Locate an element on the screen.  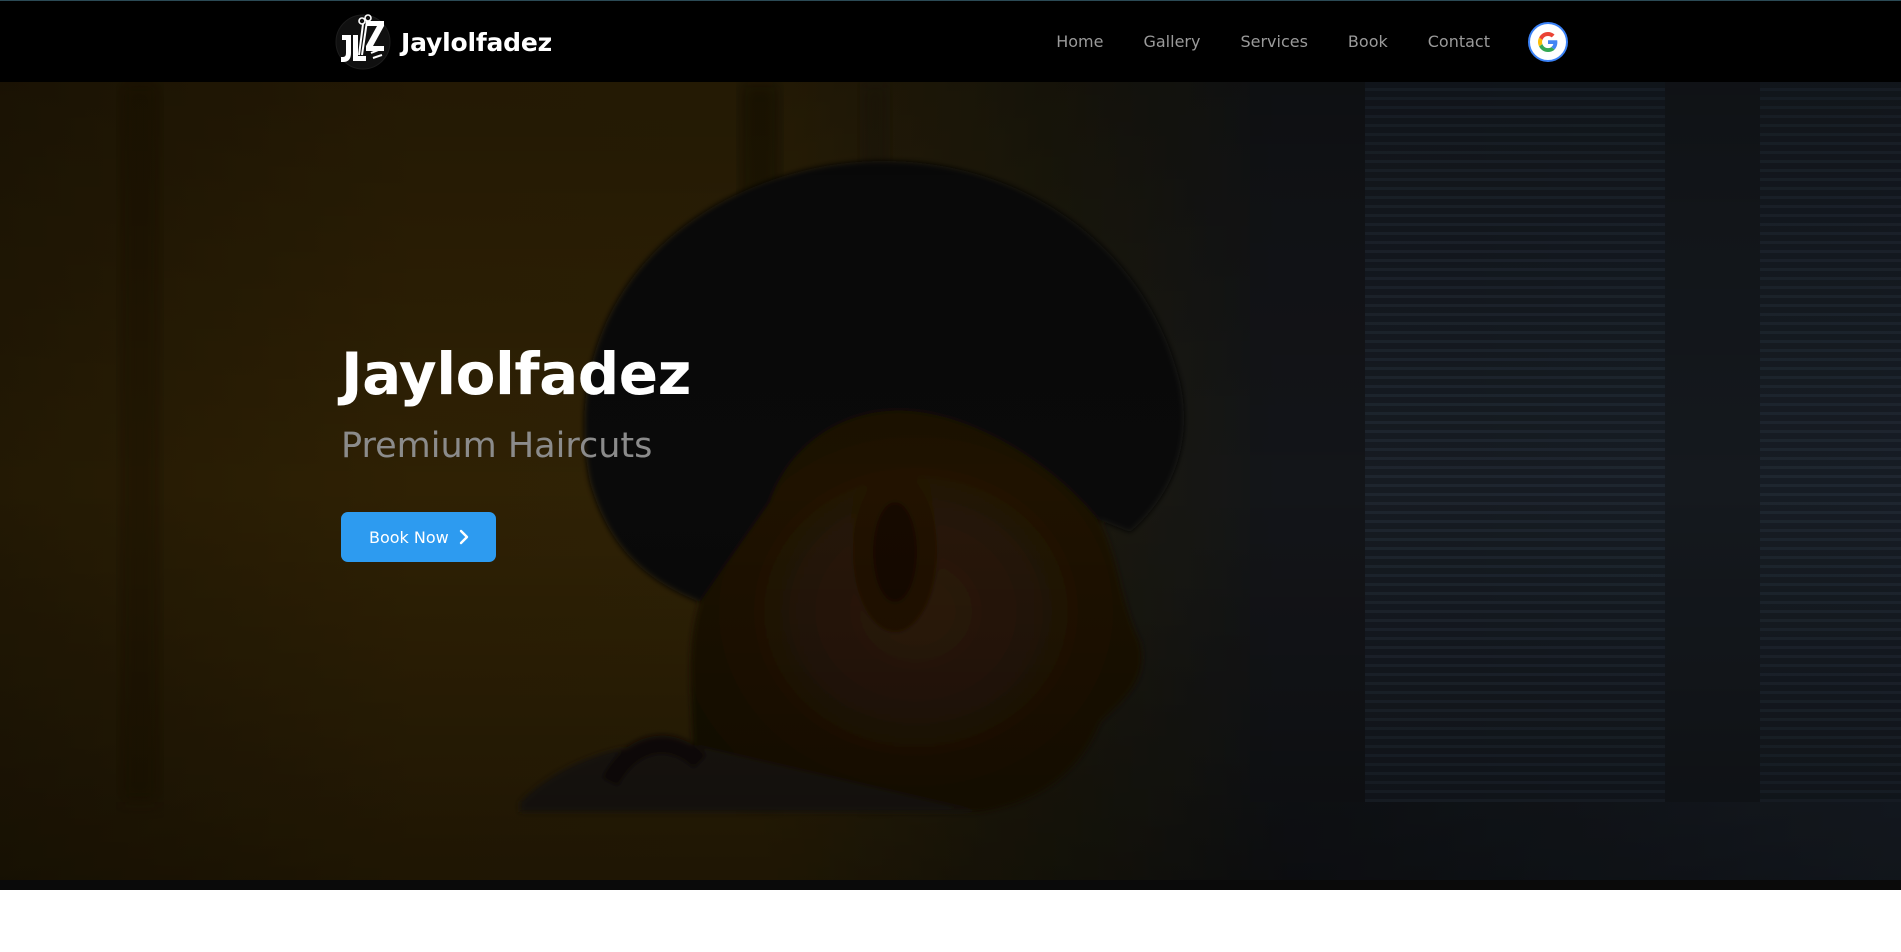
nav-link-home: Home is located at coordinates (1079, 41).